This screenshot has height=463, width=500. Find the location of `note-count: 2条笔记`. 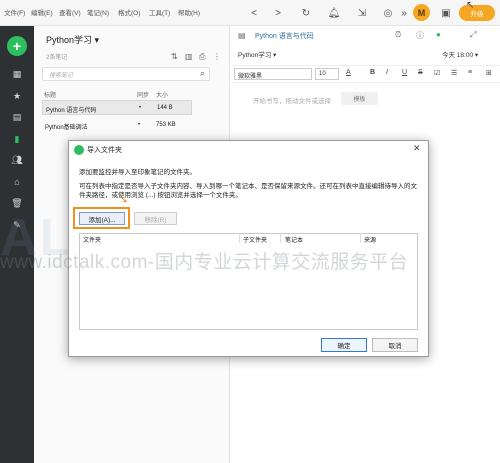

note-count: 2条笔记 is located at coordinates (57, 58).